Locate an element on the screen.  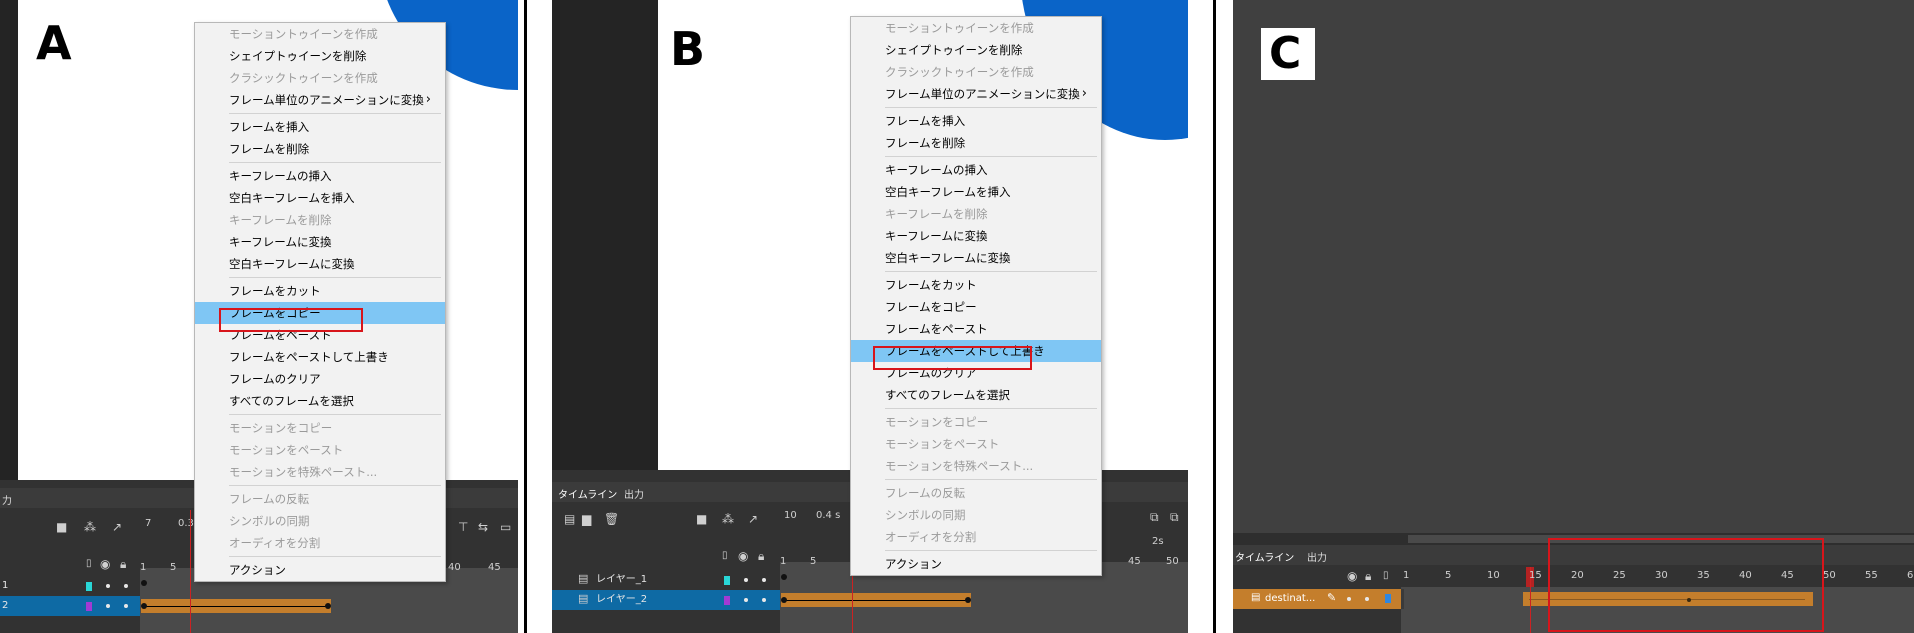
menu-item-label: 空白キーフレームに変換 is located at coordinates (948, 258).